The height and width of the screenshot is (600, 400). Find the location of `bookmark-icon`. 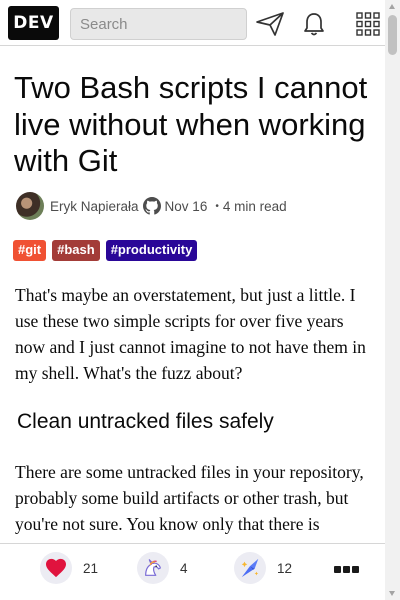

bookmark-icon is located at coordinates (250, 568).